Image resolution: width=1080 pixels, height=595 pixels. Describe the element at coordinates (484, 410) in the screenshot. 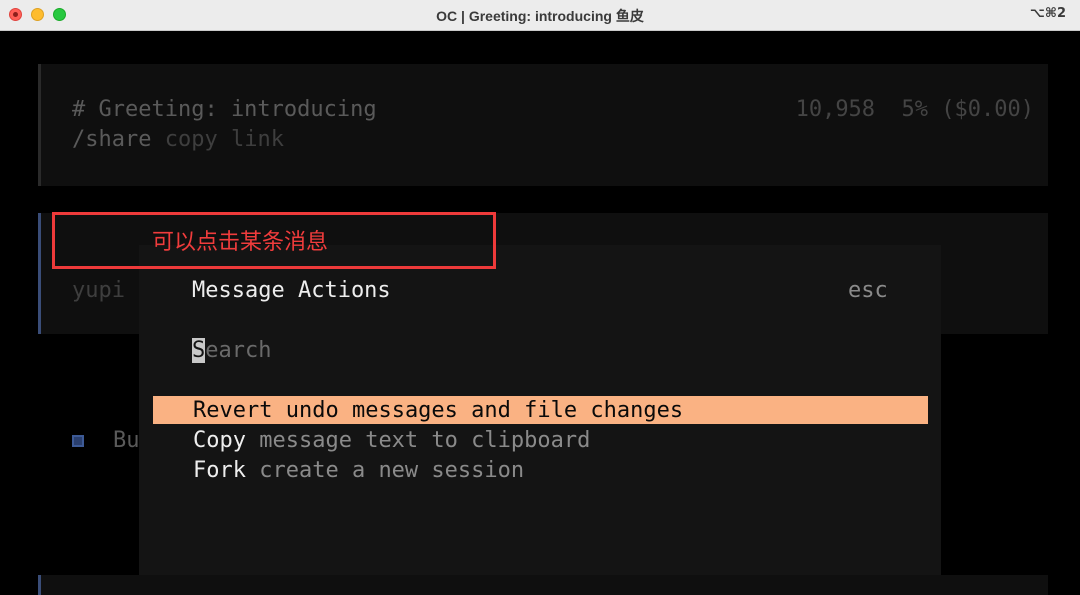

I see `action-description: undo messages and file changes` at that location.